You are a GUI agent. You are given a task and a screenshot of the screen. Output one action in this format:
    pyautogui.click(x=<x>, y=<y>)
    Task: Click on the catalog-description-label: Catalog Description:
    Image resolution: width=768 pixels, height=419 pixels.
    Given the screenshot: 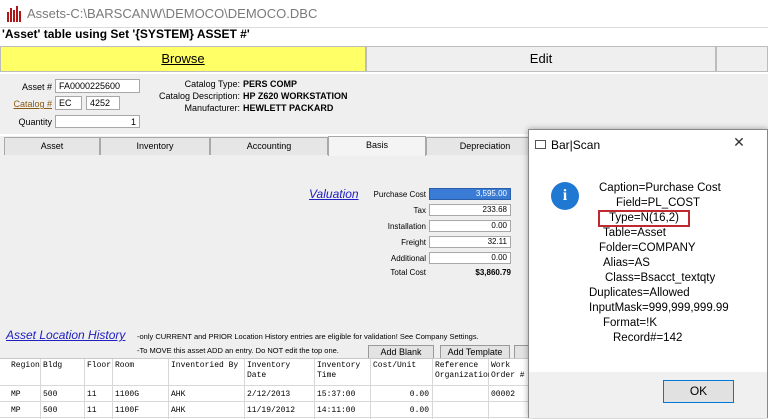 What is the action you would take?
    pyautogui.click(x=199, y=96)
    